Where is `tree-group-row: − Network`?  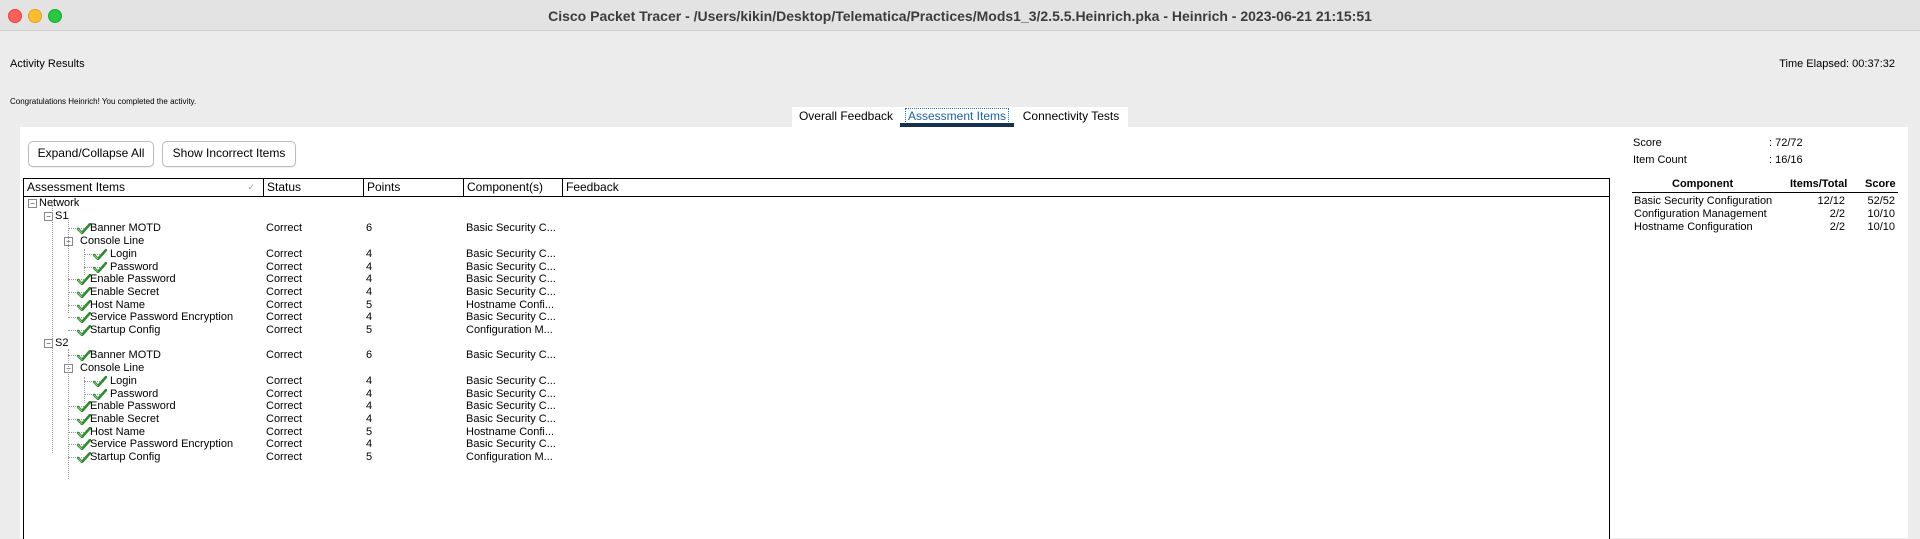
tree-group-row: − Network is located at coordinates (816, 203).